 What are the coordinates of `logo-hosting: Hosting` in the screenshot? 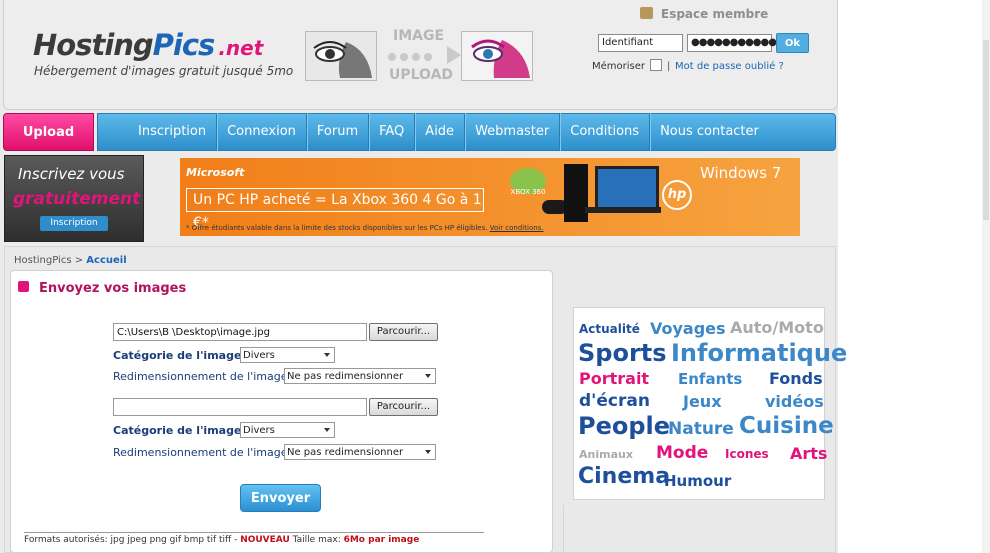 It's located at (93, 45).